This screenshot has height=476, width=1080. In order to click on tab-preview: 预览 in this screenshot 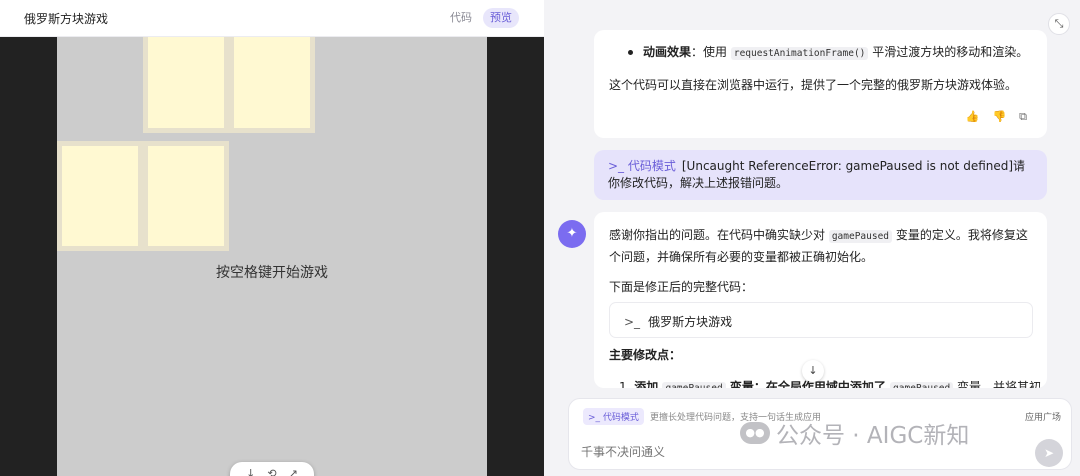, I will do `click(501, 18)`.